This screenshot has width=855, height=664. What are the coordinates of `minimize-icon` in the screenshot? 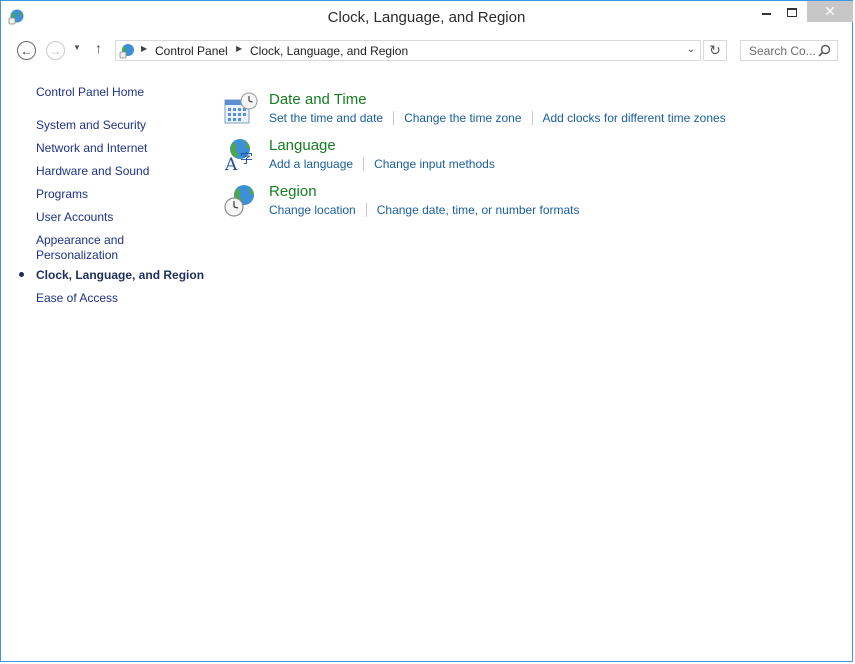 It's located at (766, 14).